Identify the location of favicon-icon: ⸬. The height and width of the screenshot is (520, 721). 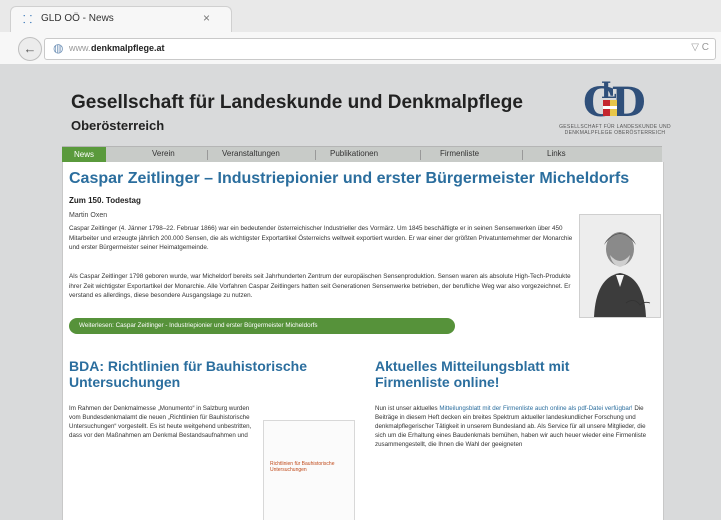
(28, 20).